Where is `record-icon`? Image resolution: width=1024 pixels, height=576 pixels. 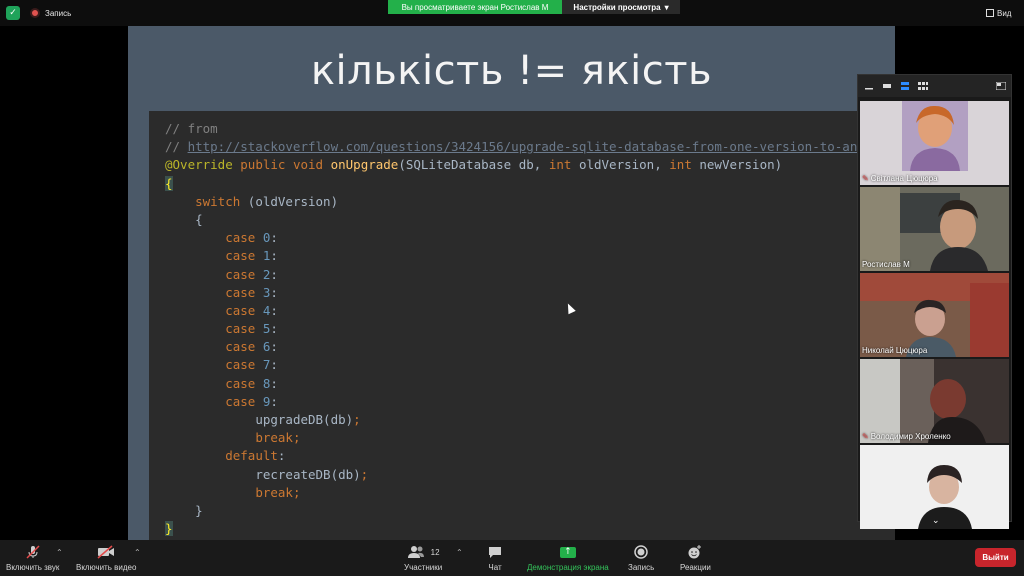 record-icon is located at coordinates (641, 552).